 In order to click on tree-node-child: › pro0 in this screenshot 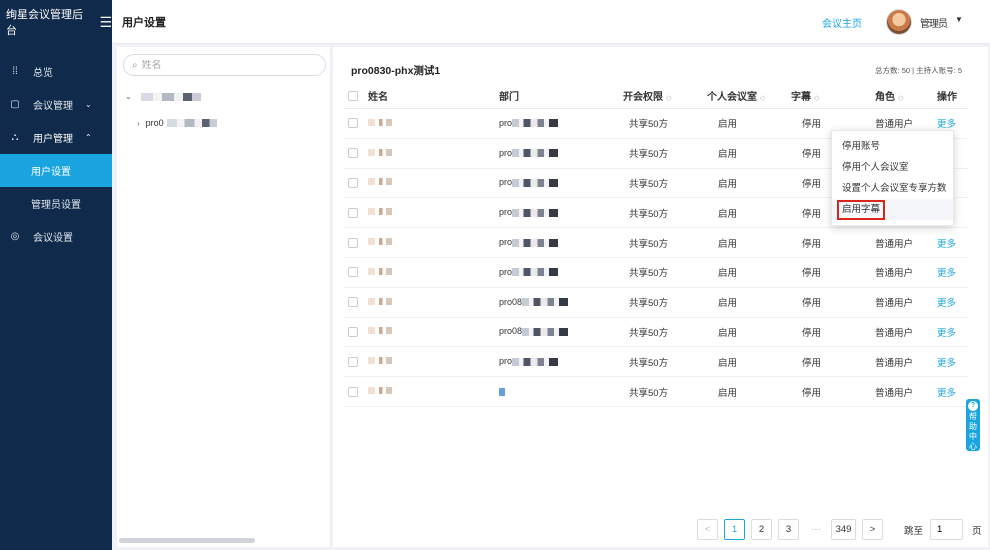, I will do `click(177, 123)`.